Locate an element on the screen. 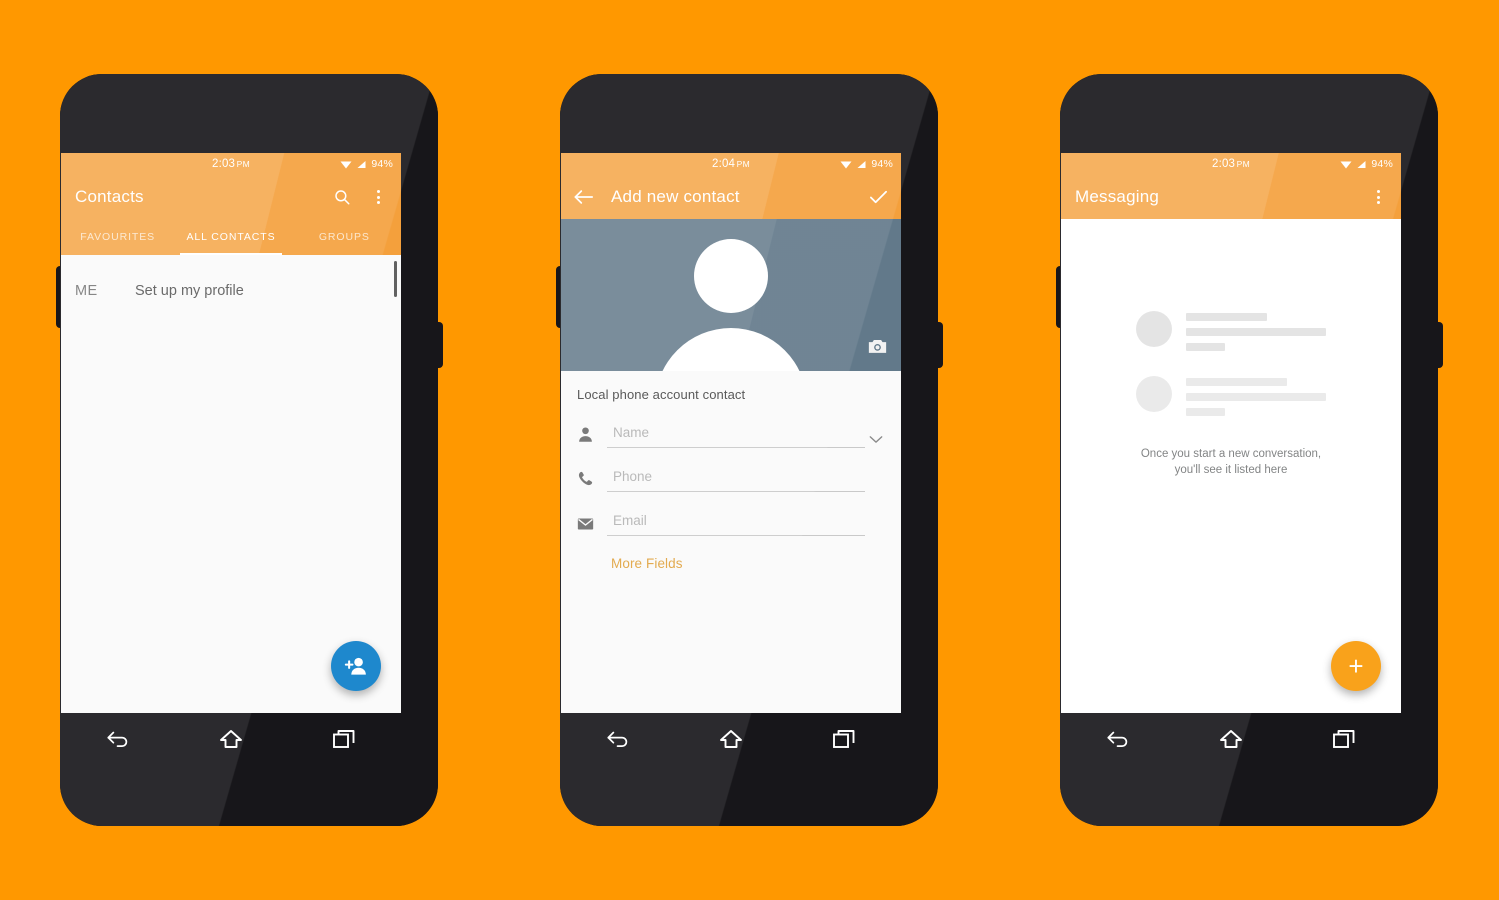 The width and height of the screenshot is (1499, 900). list-item-my-profile: ME Set up my profile is located at coordinates (231, 282).